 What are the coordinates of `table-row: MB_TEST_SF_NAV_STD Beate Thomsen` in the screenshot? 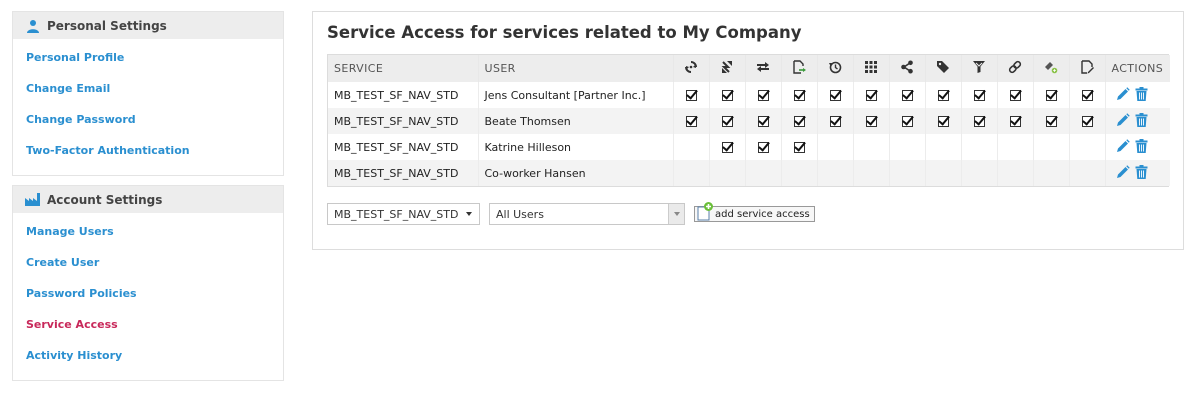 It's located at (749, 121).